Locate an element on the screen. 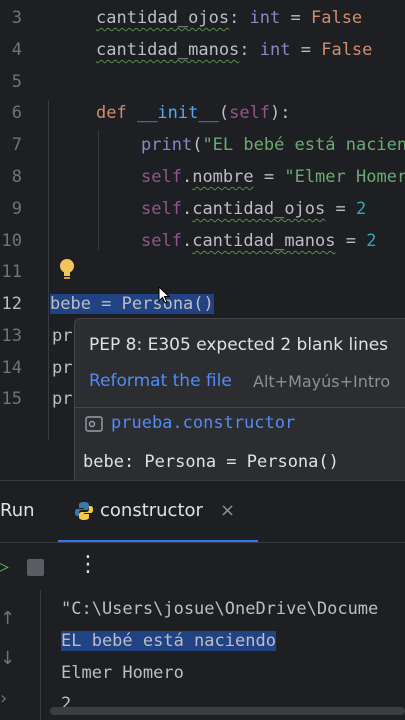  line-number-current: 12 is located at coordinates (11, 304).